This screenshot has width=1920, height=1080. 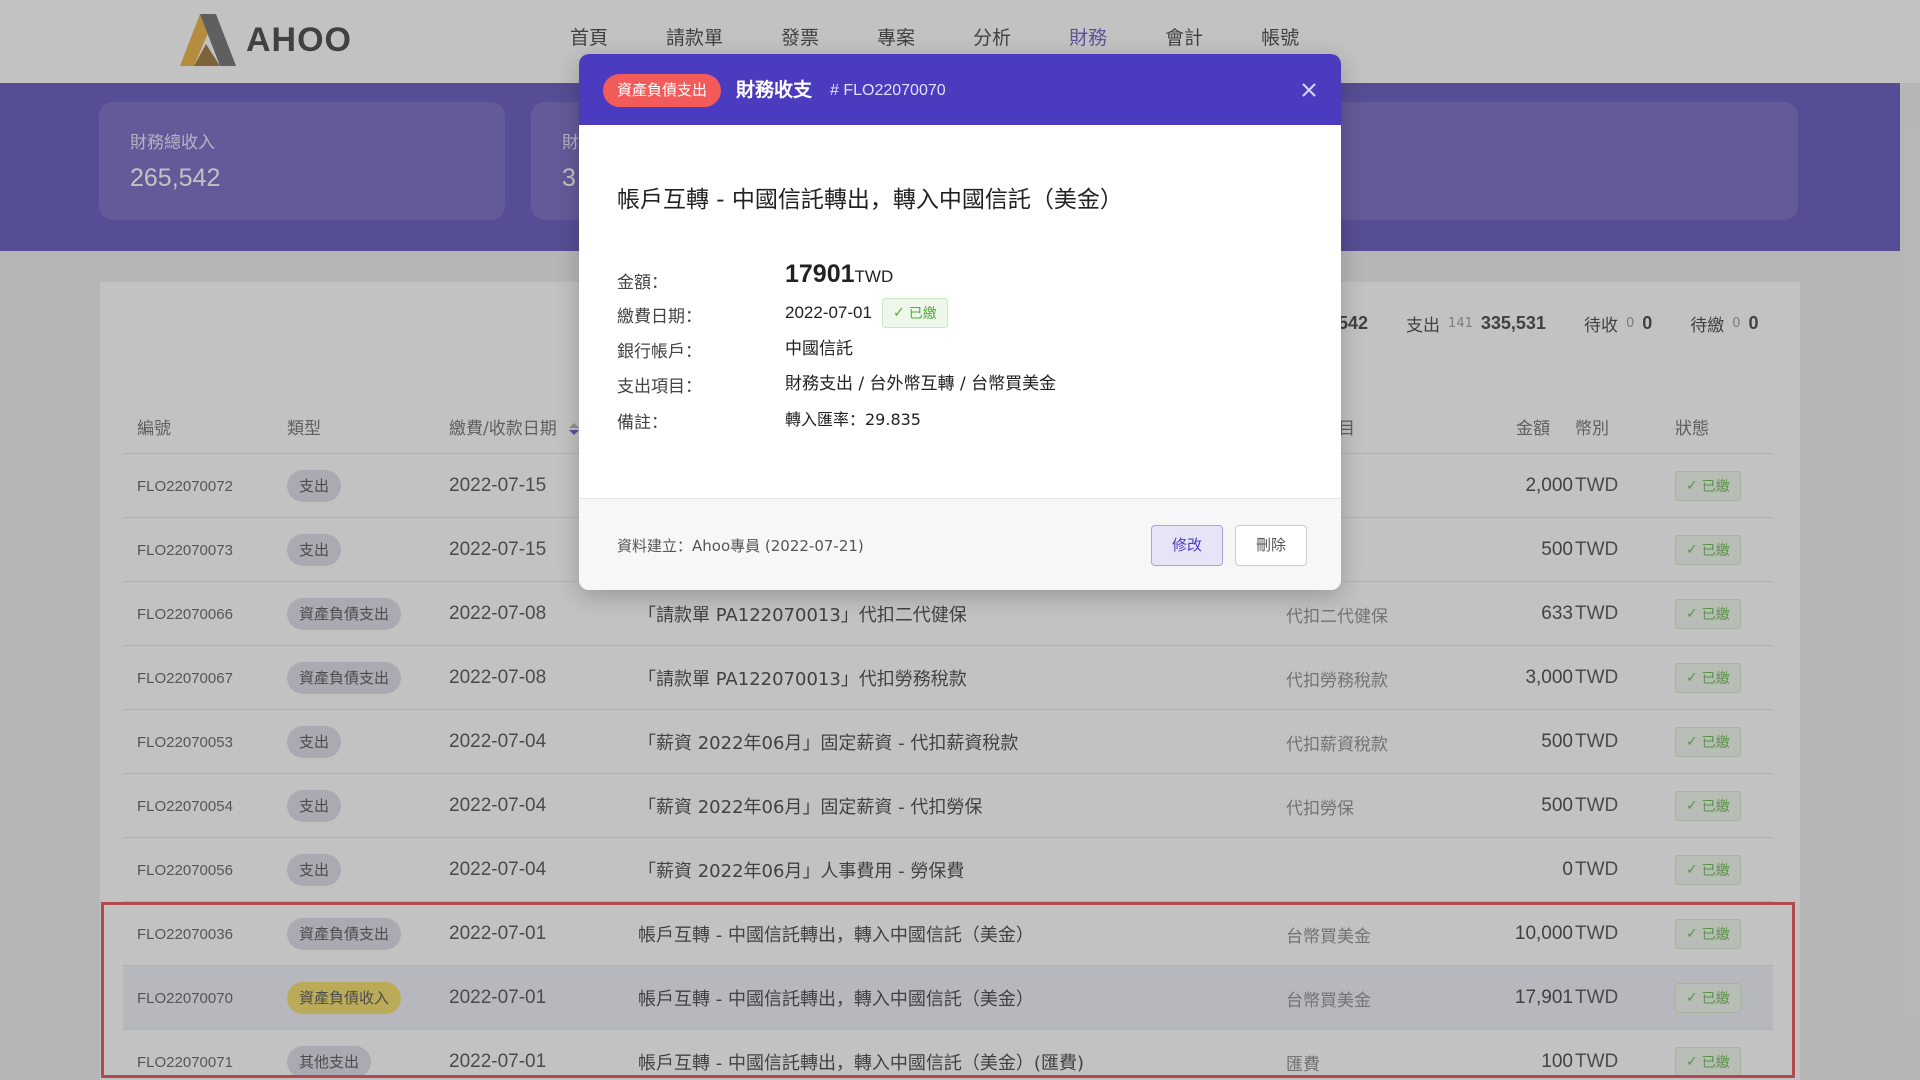 I want to click on edit-button: 修改, so click(x=1187, y=545).